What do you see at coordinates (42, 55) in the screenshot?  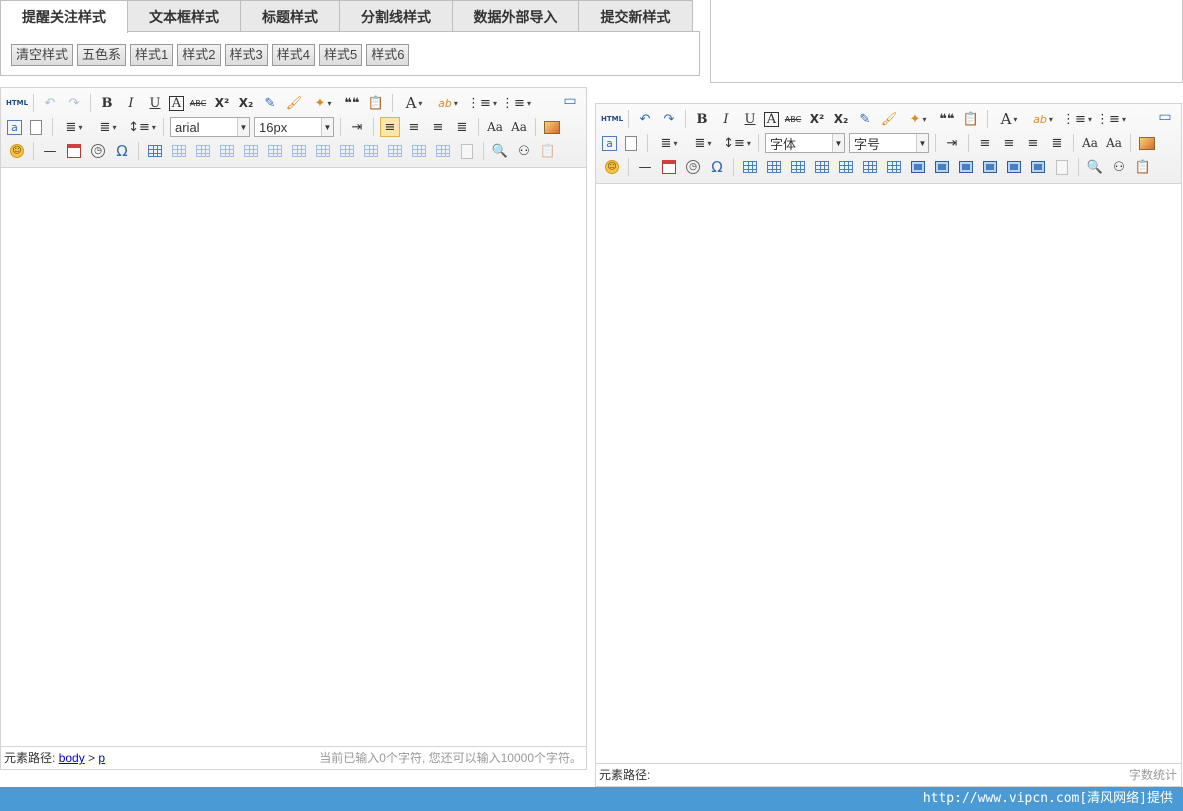 I see `clear-style-button: 清空样式` at bounding box center [42, 55].